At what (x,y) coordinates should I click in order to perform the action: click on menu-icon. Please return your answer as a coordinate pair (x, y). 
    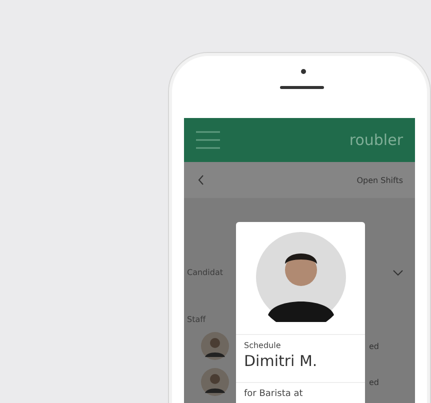
    Looking at the image, I should click on (208, 140).